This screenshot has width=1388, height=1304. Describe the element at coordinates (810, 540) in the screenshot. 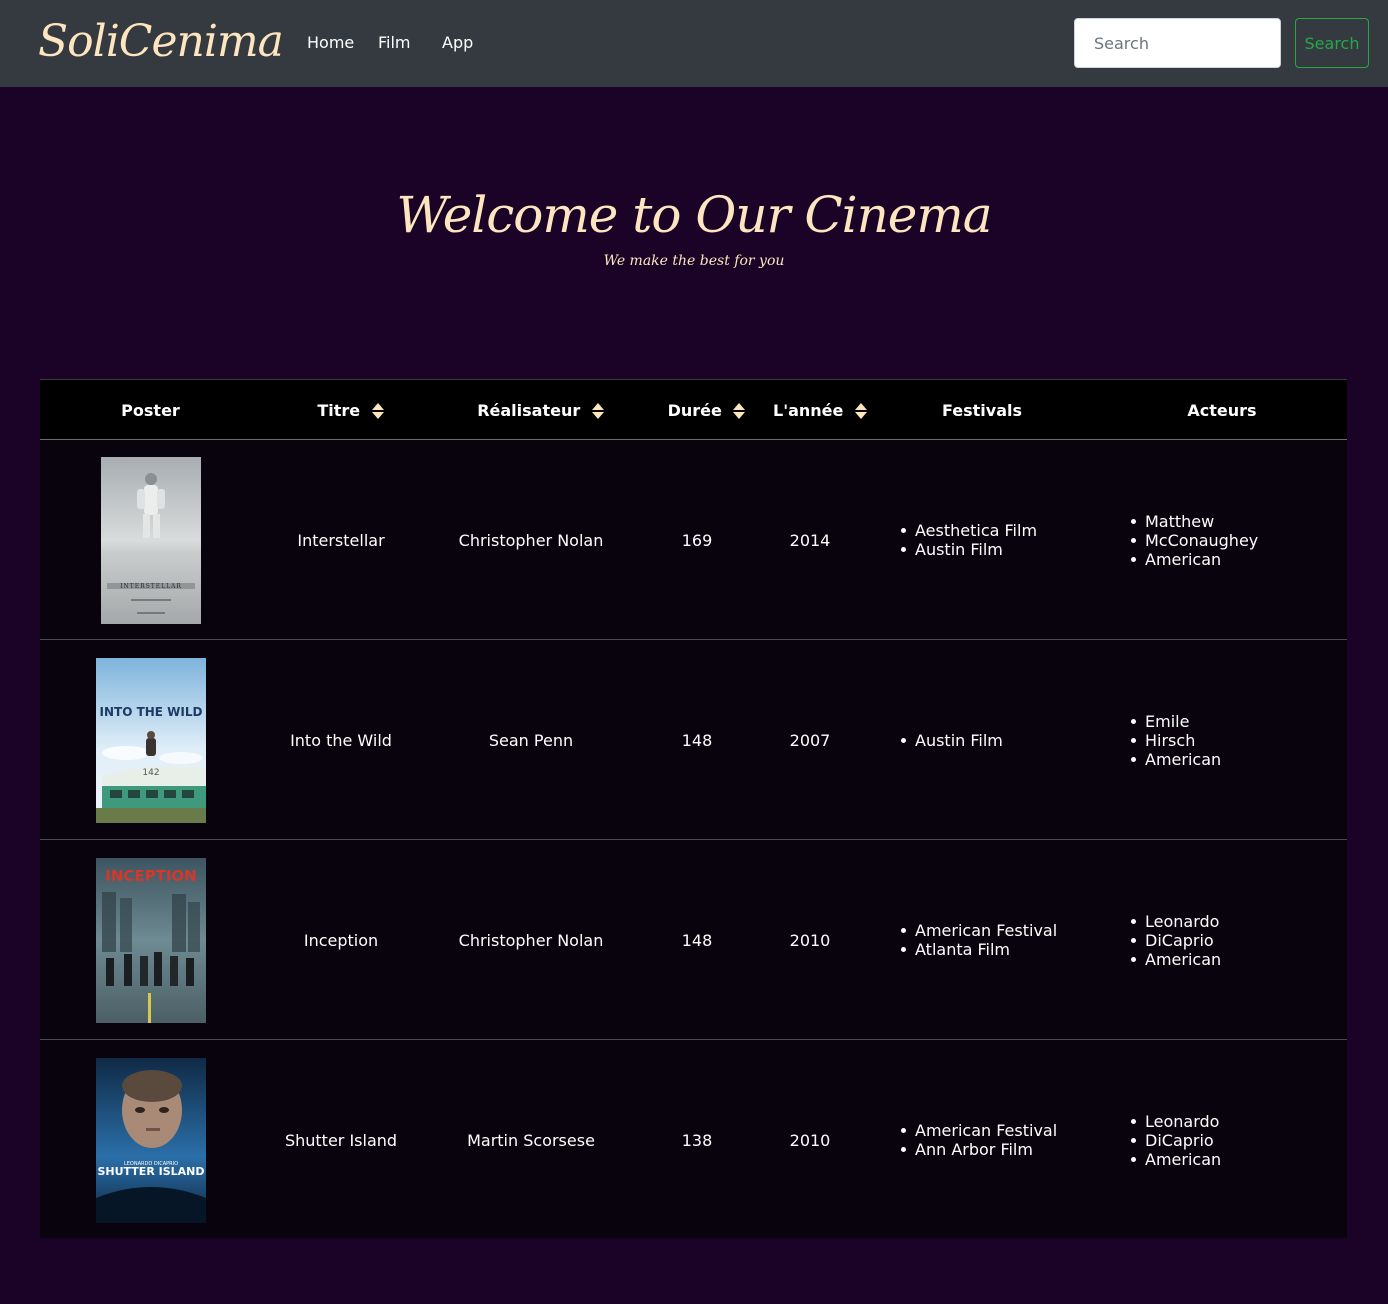

I see `annee-cell: 2014` at that location.